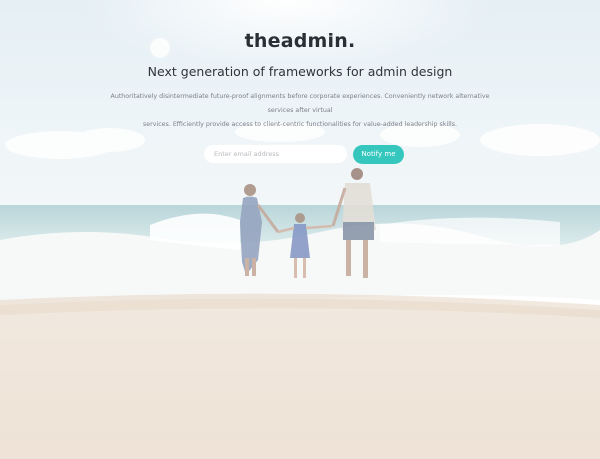  Describe the element at coordinates (378, 154) in the screenshot. I see `notify-me-button: Notify me` at that location.